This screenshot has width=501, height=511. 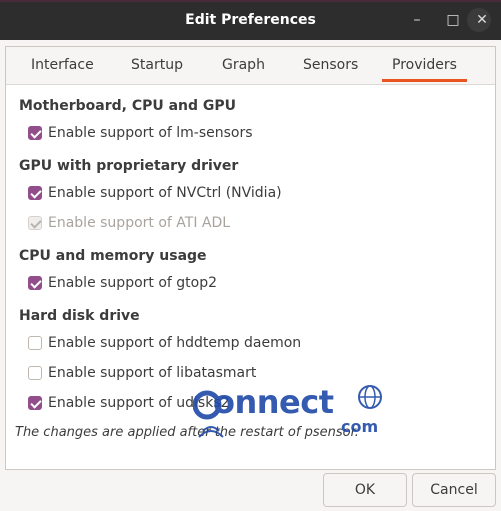 I want to click on tab-sensors: Sensors, so click(x=330, y=65).